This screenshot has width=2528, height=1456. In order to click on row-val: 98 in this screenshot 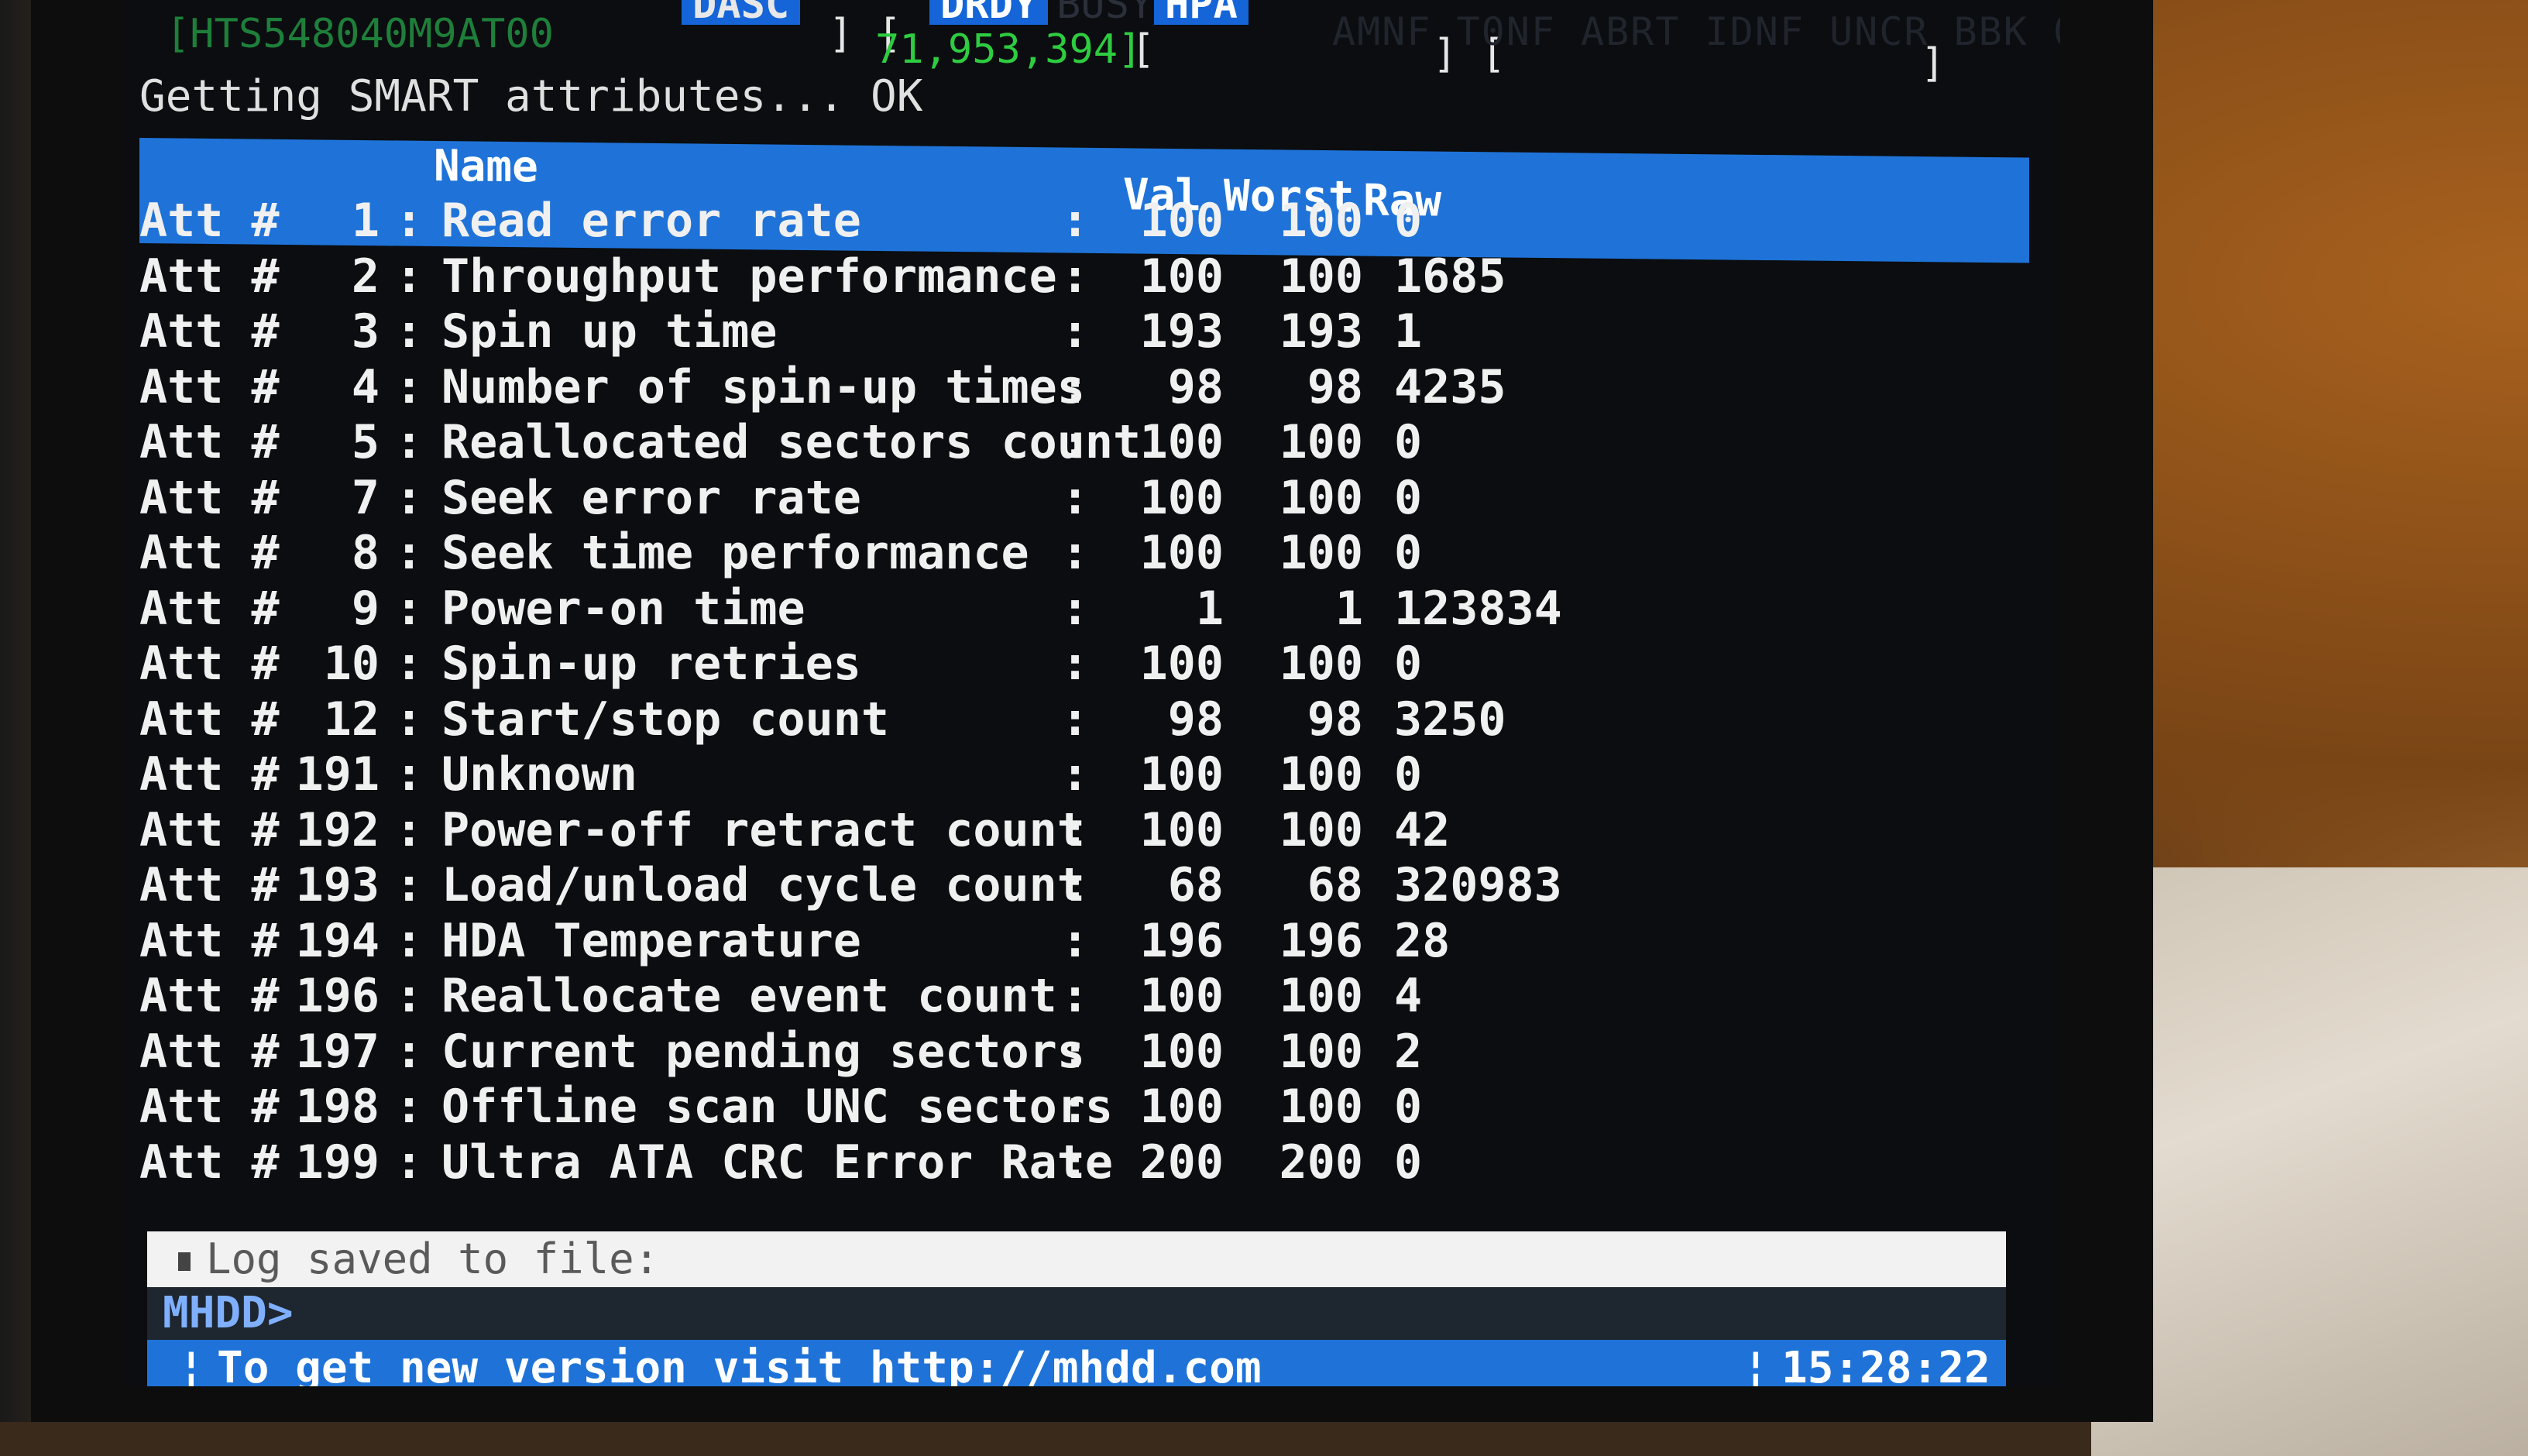, I will do `click(1195, 720)`.